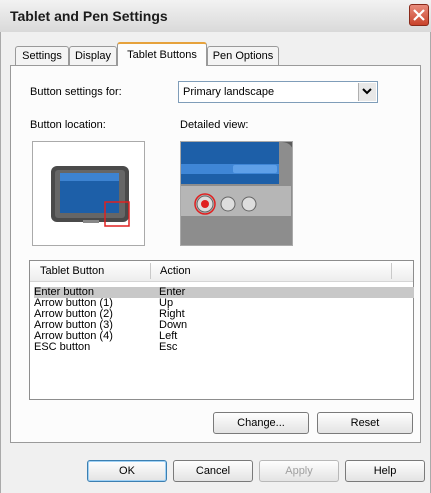 The width and height of the screenshot is (431, 493). What do you see at coordinates (365, 423) in the screenshot?
I see `reset-button: Reset` at bounding box center [365, 423].